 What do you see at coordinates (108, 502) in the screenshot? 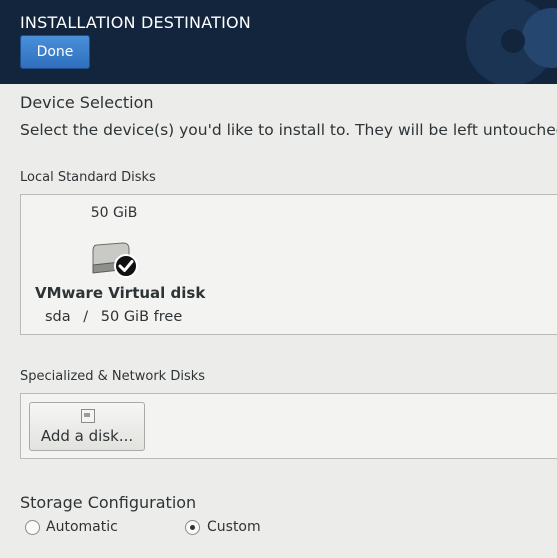
I see `storage-configuration-title: Storage Configuration` at bounding box center [108, 502].